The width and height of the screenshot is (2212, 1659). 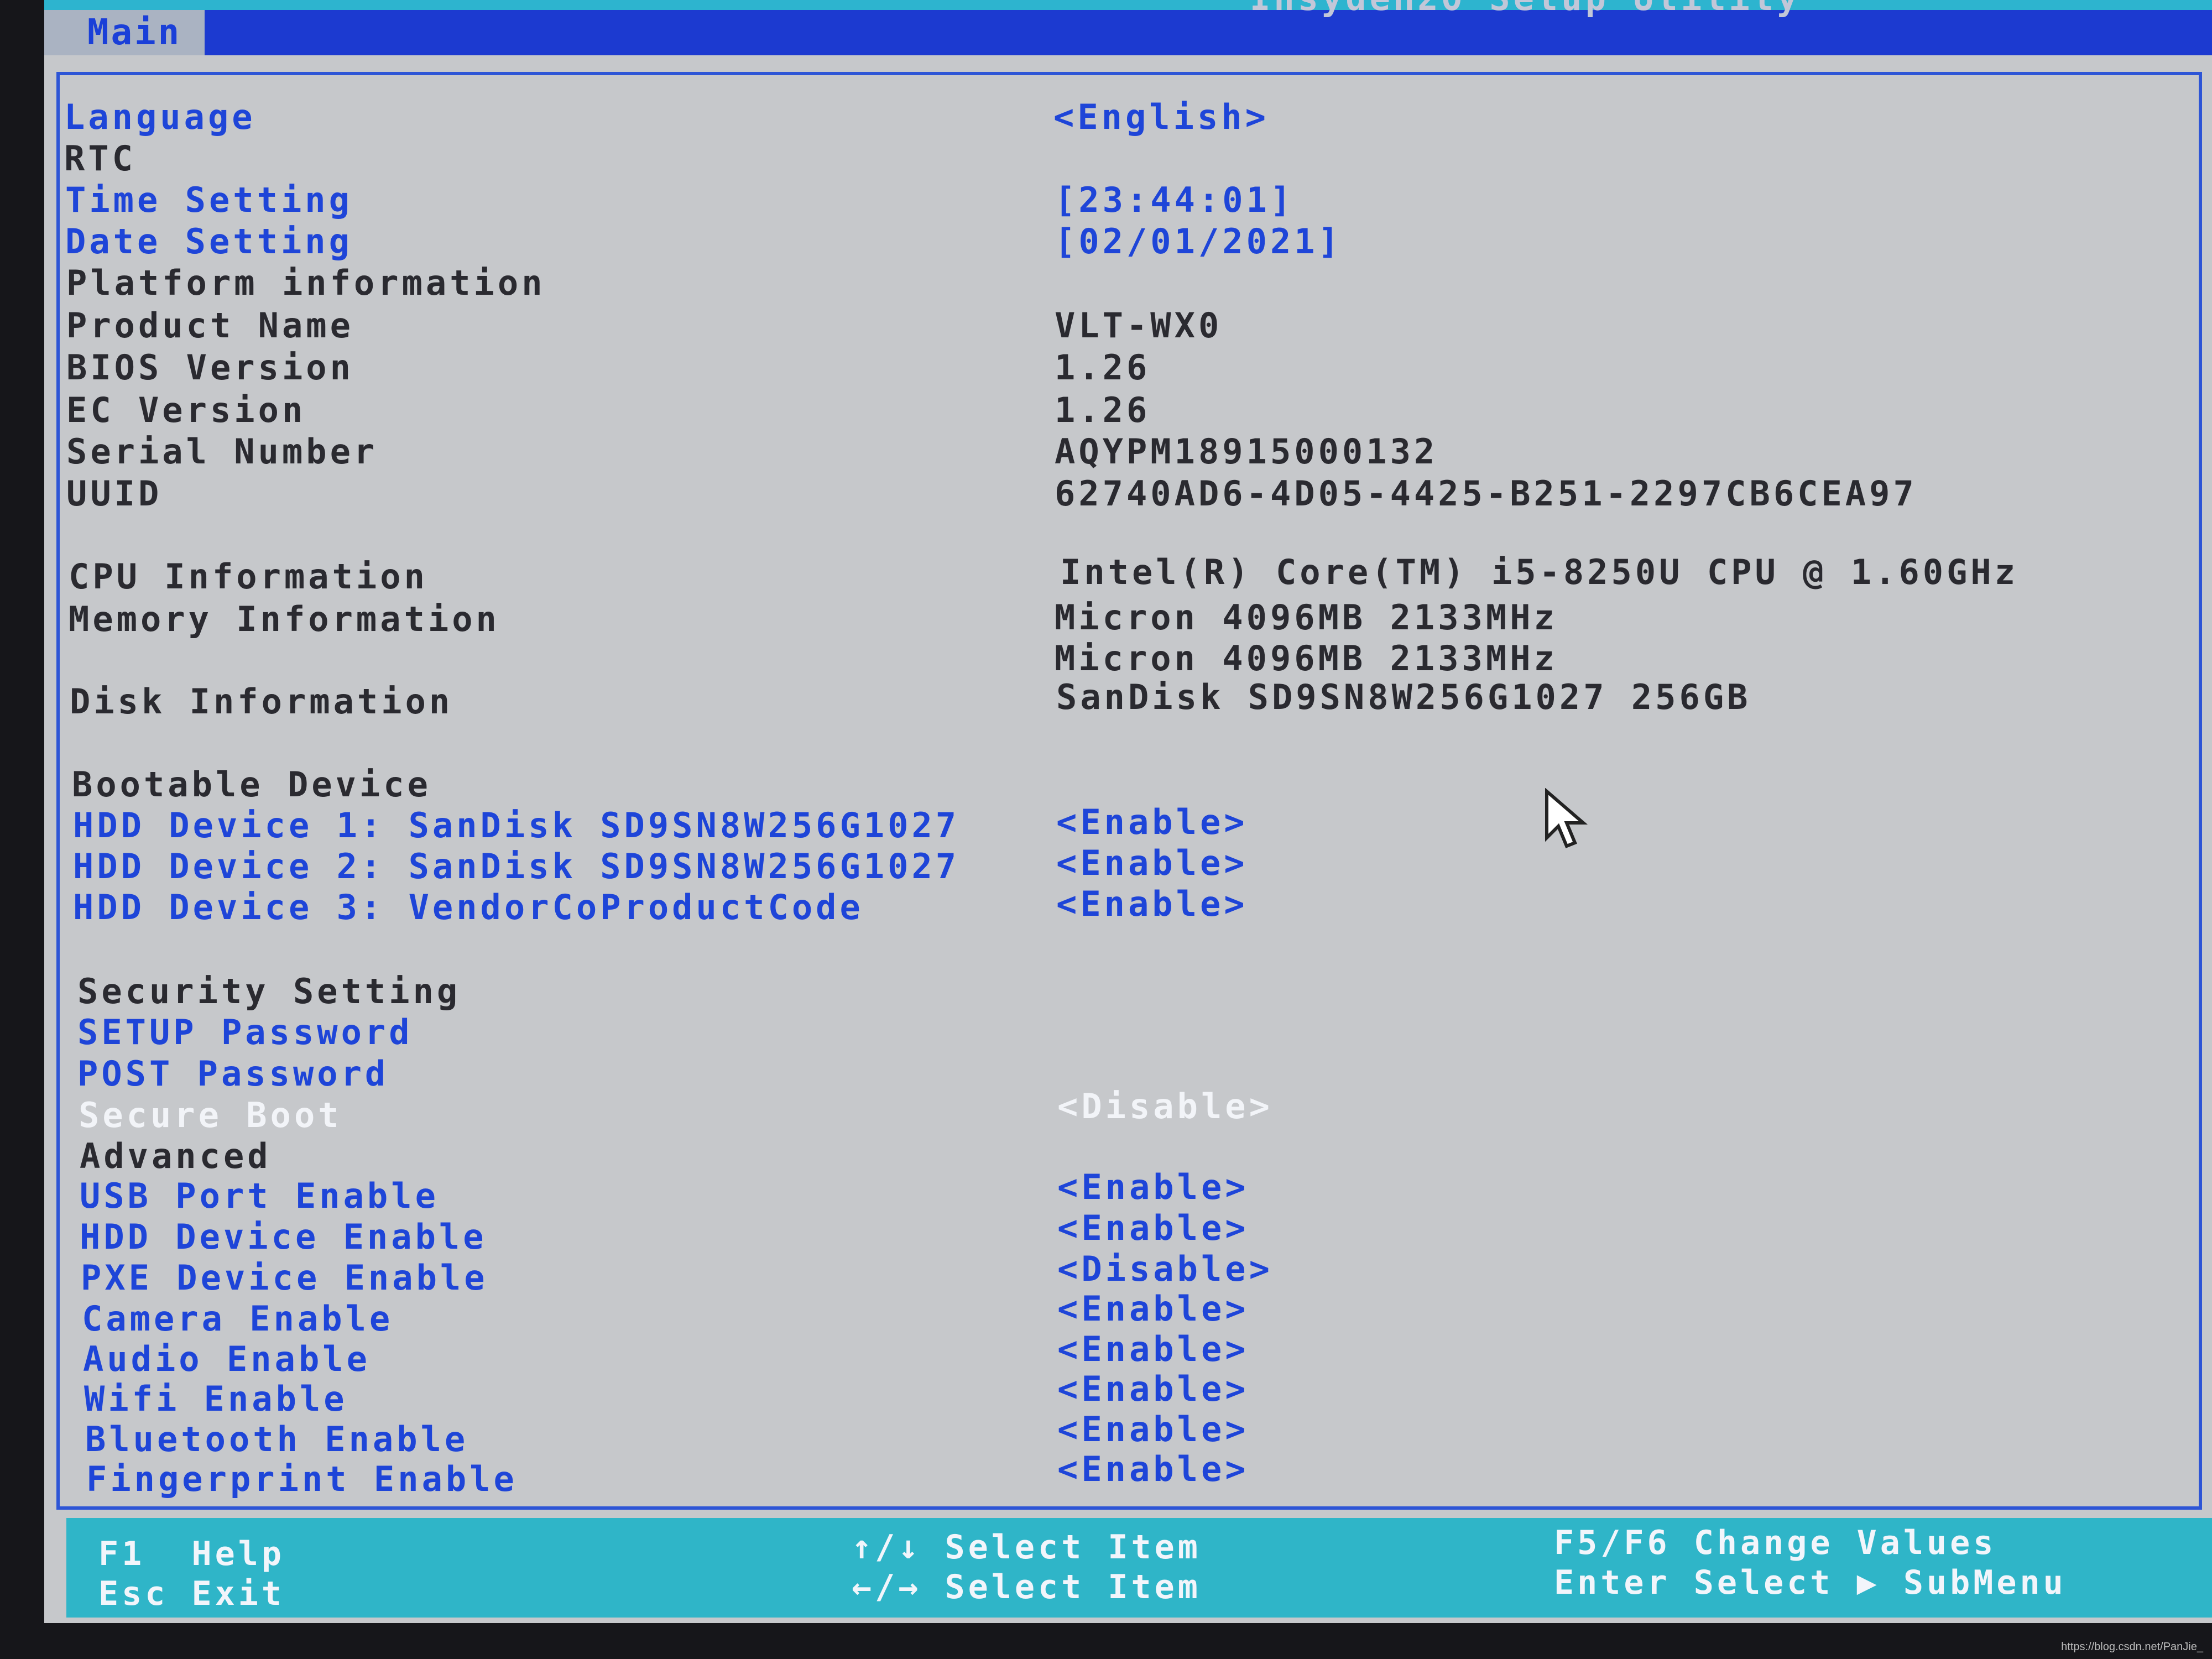 I want to click on wifi-enable-value: <Enable>, so click(x=1153, y=1390).